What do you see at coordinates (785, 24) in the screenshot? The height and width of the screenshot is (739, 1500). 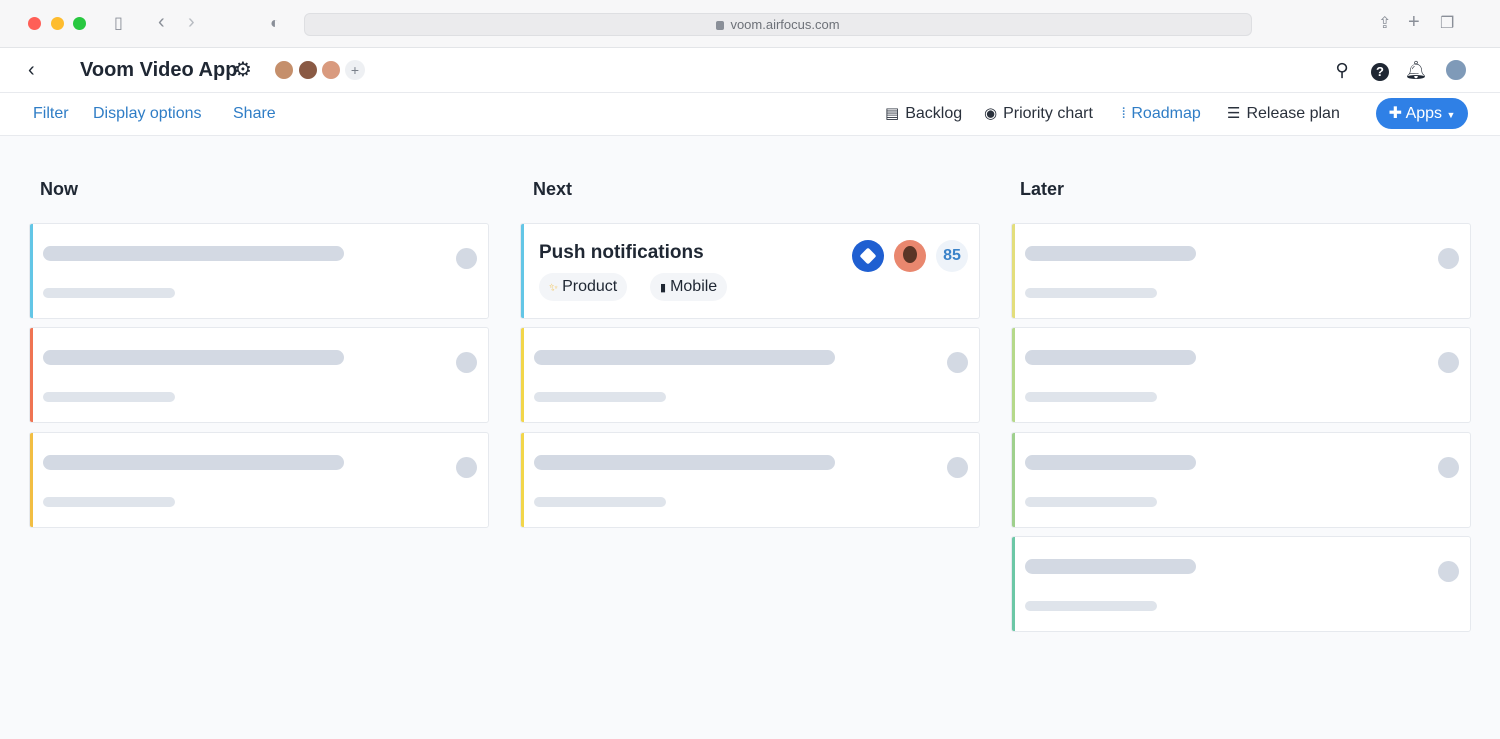 I see `url-text: voom.airfocus.com` at bounding box center [785, 24].